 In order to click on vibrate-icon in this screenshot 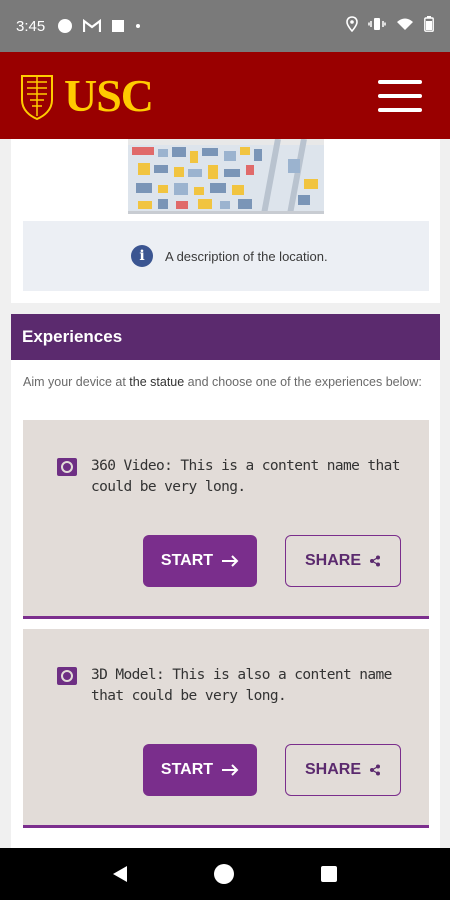, I will do `click(377, 26)`.